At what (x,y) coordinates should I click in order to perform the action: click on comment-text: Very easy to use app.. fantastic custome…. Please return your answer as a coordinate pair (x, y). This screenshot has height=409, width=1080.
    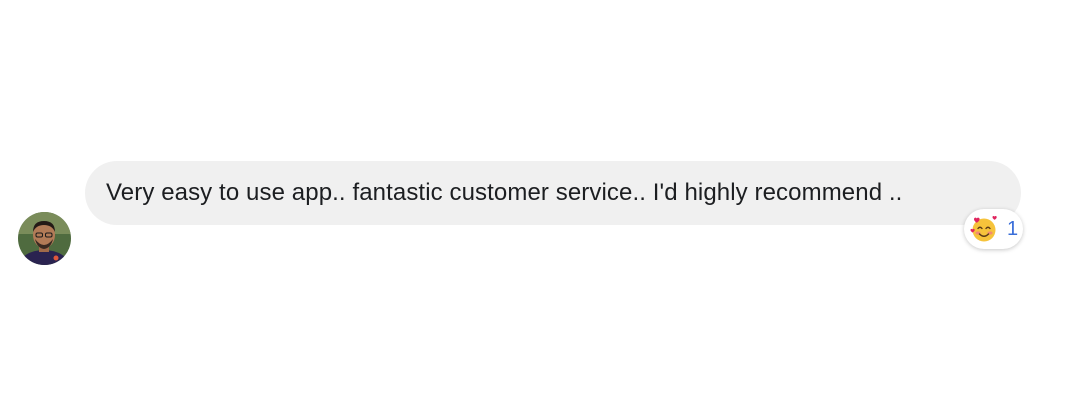
    Looking at the image, I should click on (504, 192).